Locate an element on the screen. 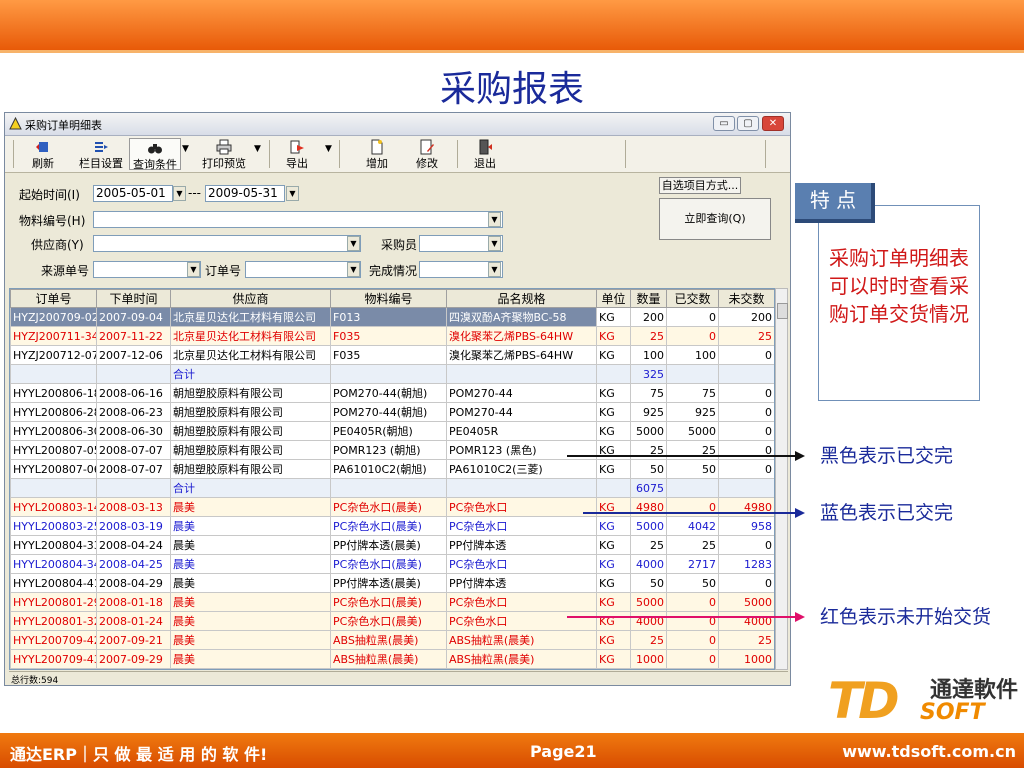  note-black: 黑色表示已交完 is located at coordinates (887, 456).